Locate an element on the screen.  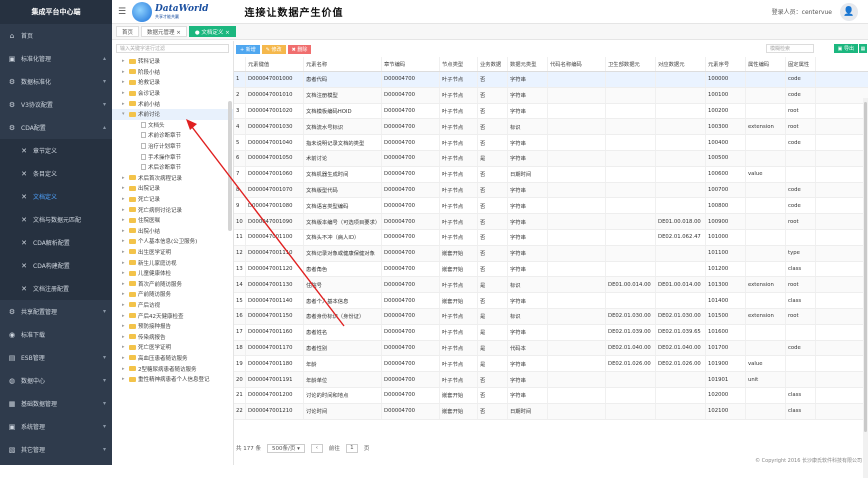
tree-node: ▸ 2型糖尿病患者随访服务 is located at coordinates (172, 368).